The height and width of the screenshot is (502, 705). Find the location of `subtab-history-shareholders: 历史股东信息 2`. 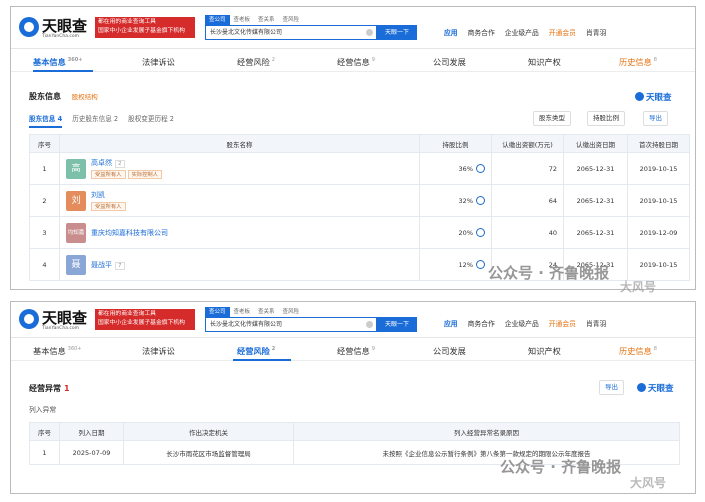

subtab-history-shareholders: 历史股东信息 2 is located at coordinates (95, 119).